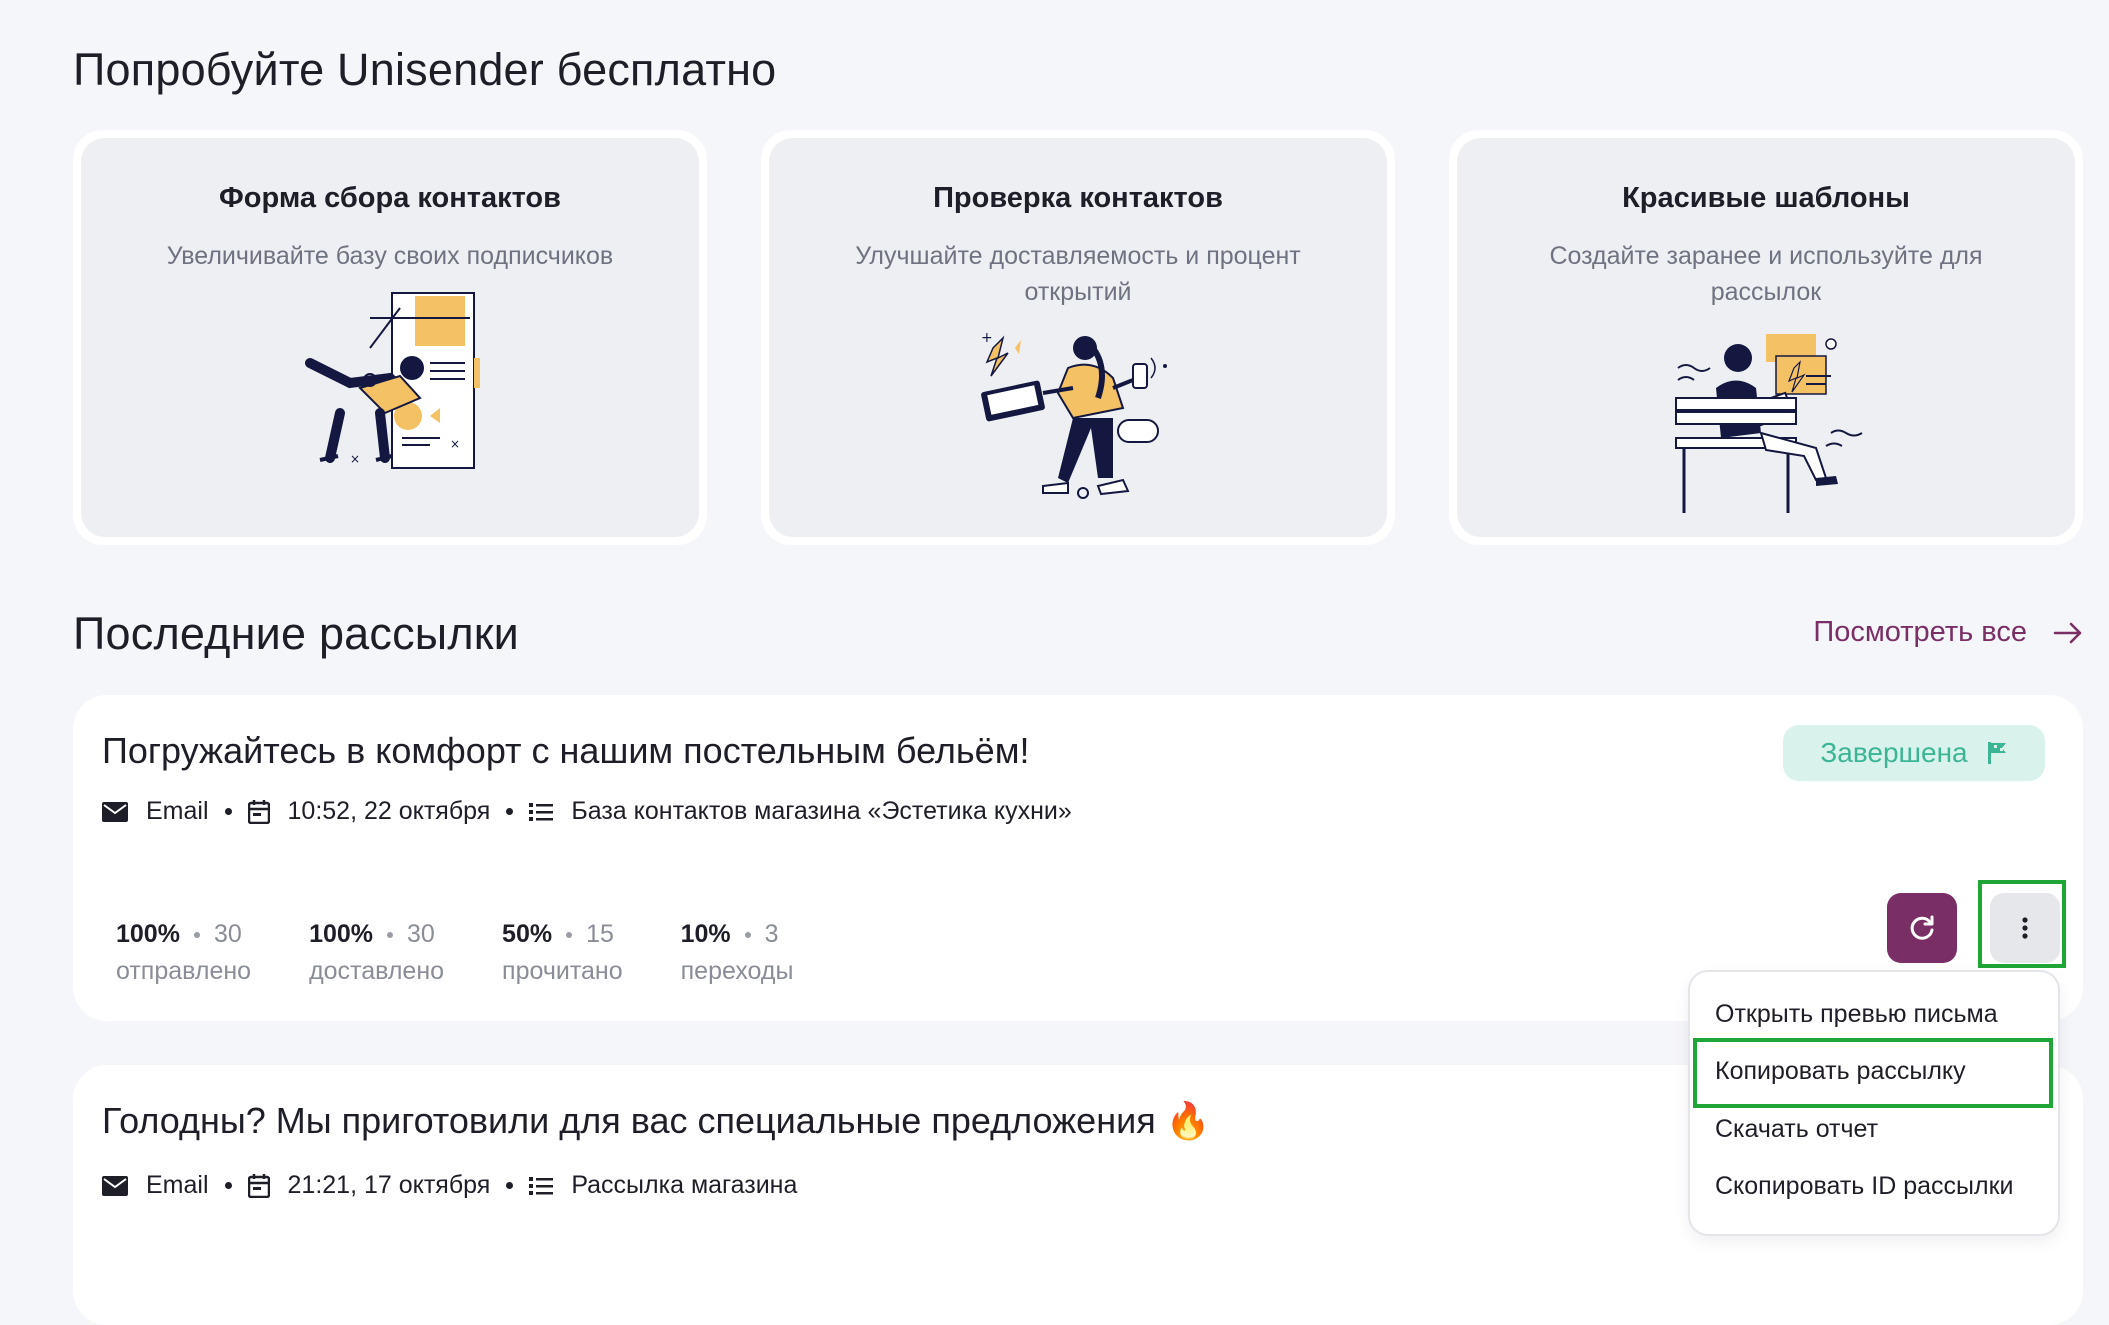 This screenshot has width=2109, height=1325. I want to click on status-label: Завершена, so click(1894, 752).